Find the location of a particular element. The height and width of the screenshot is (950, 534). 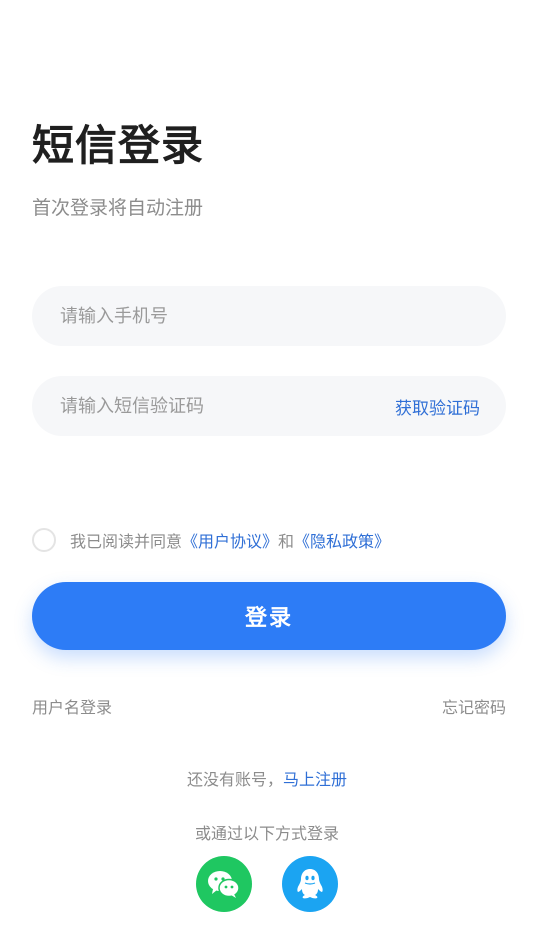

page-title: 短信登录 is located at coordinates (118, 145).